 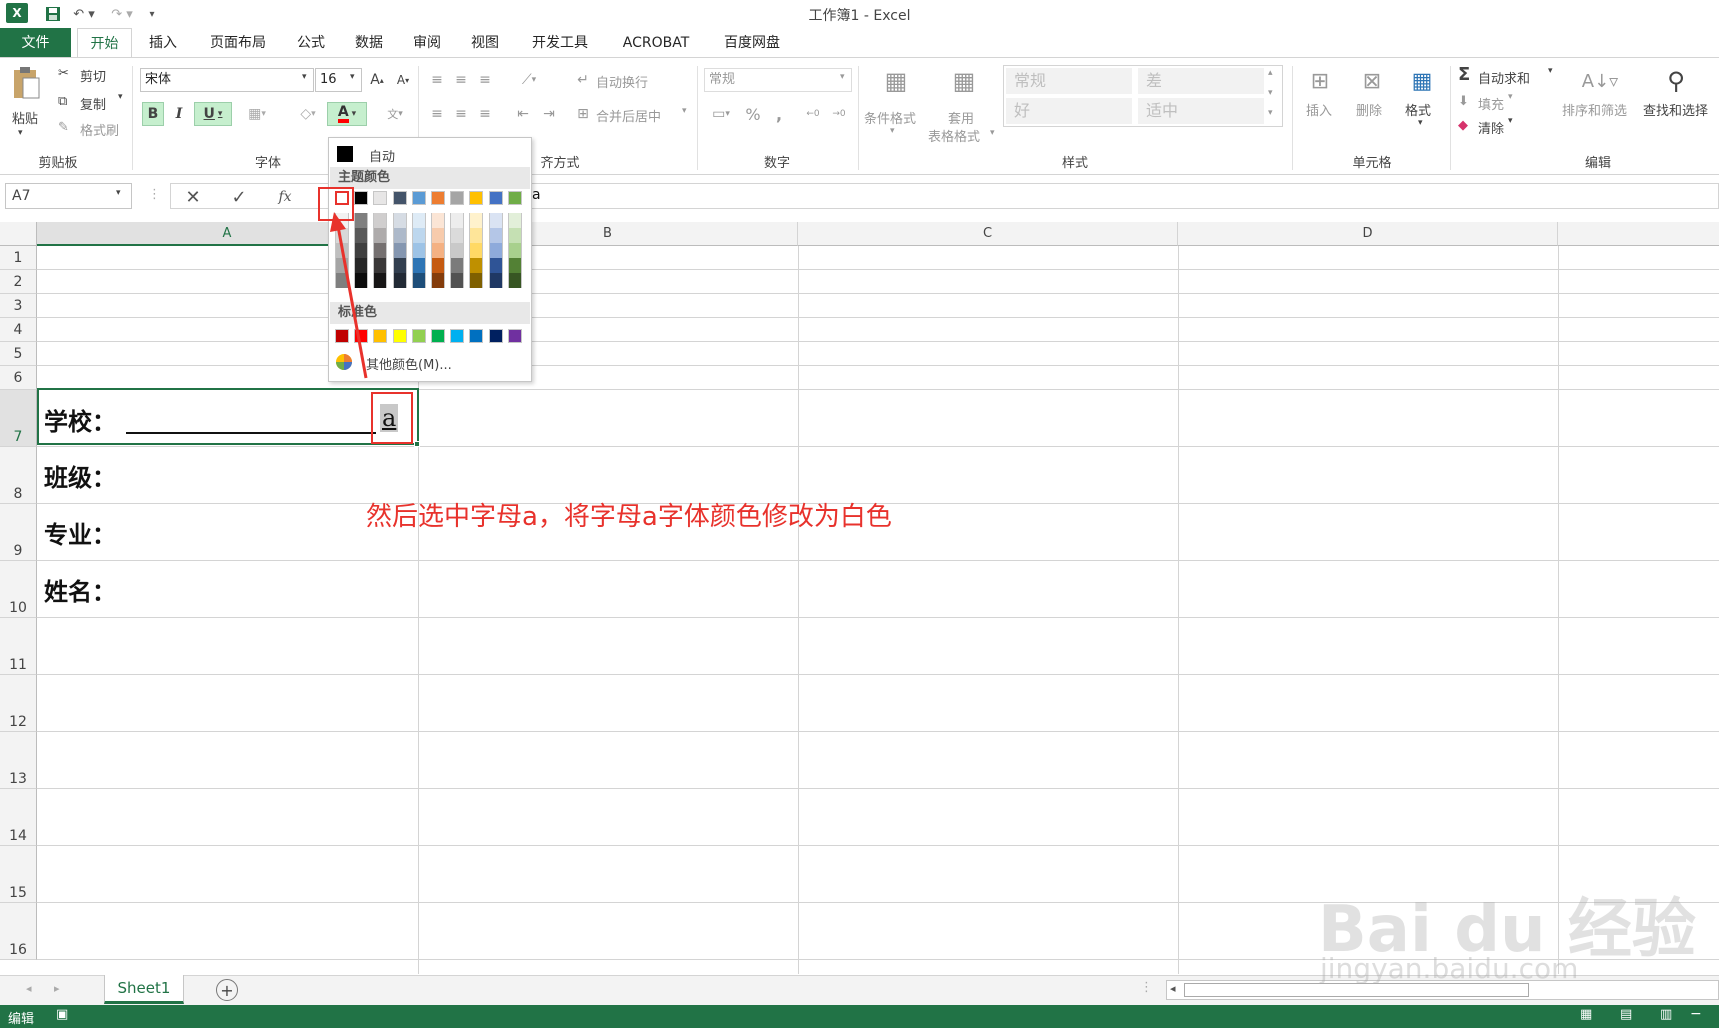 I want to click on table-dropdown-icon: ▾, so click(x=992, y=133).